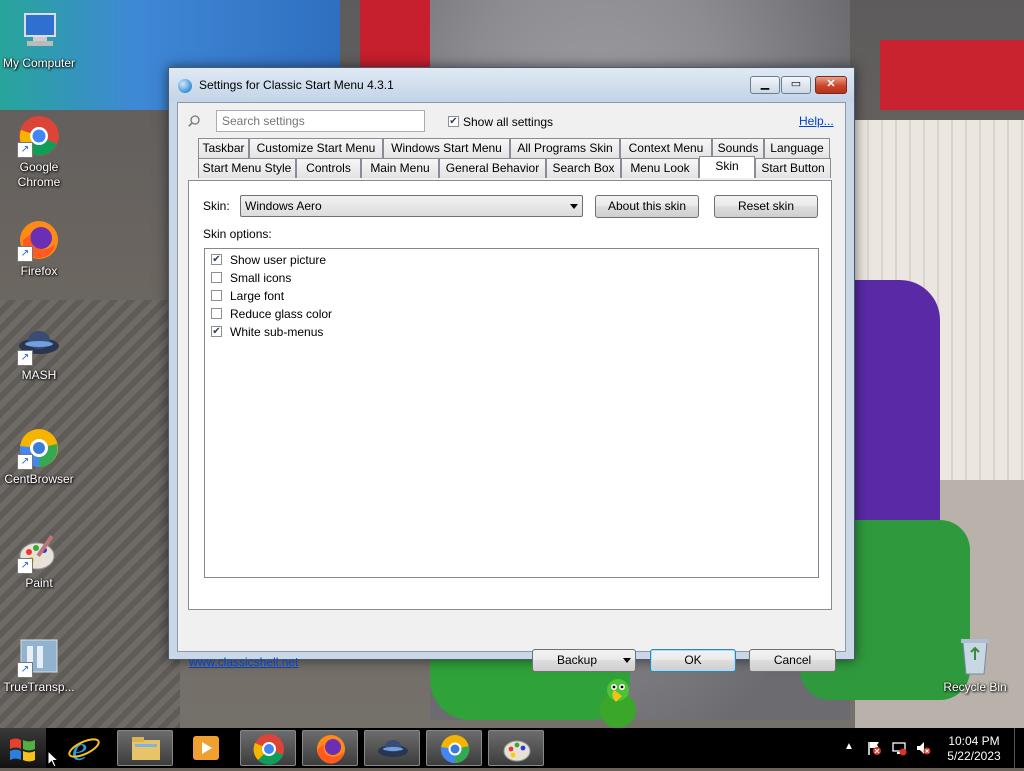  I want to click on reset-skin-button: Reset skin, so click(766, 206).